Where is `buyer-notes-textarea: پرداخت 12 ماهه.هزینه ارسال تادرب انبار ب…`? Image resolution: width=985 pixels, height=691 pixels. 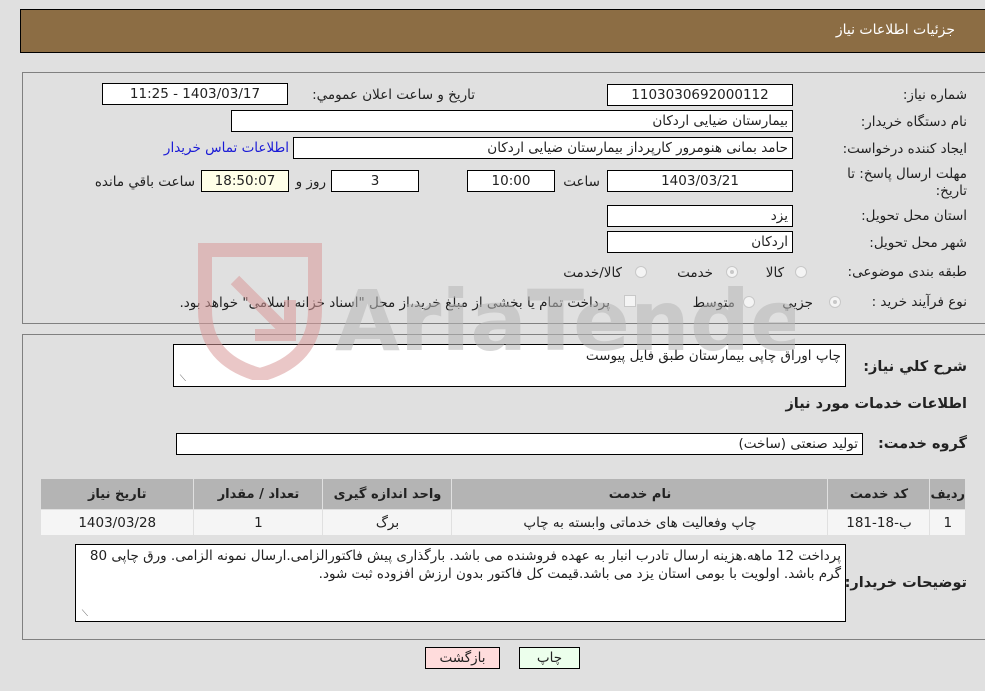
buyer-notes-textarea: پرداخت 12 ماهه.هزینه ارسال تادرب انبار ب… is located at coordinates (460, 583).